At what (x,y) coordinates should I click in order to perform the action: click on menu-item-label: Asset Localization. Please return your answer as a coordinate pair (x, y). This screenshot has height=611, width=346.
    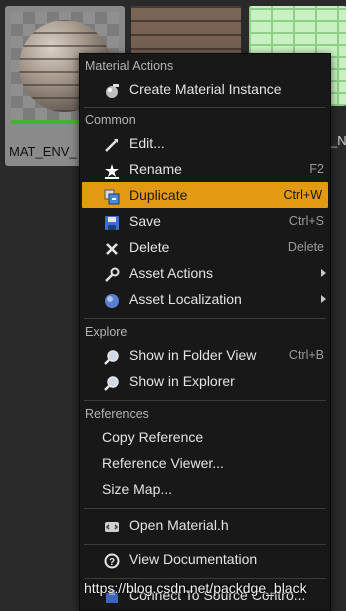
    Looking at the image, I should click on (185, 299).